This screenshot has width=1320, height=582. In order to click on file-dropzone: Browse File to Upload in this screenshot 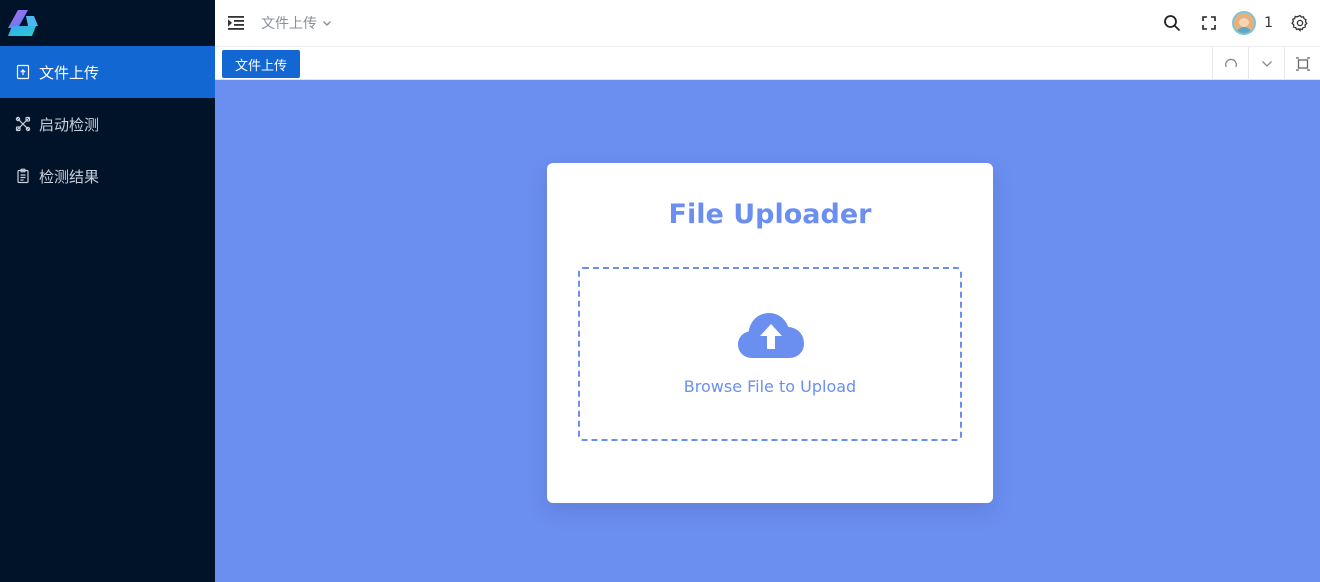, I will do `click(770, 354)`.